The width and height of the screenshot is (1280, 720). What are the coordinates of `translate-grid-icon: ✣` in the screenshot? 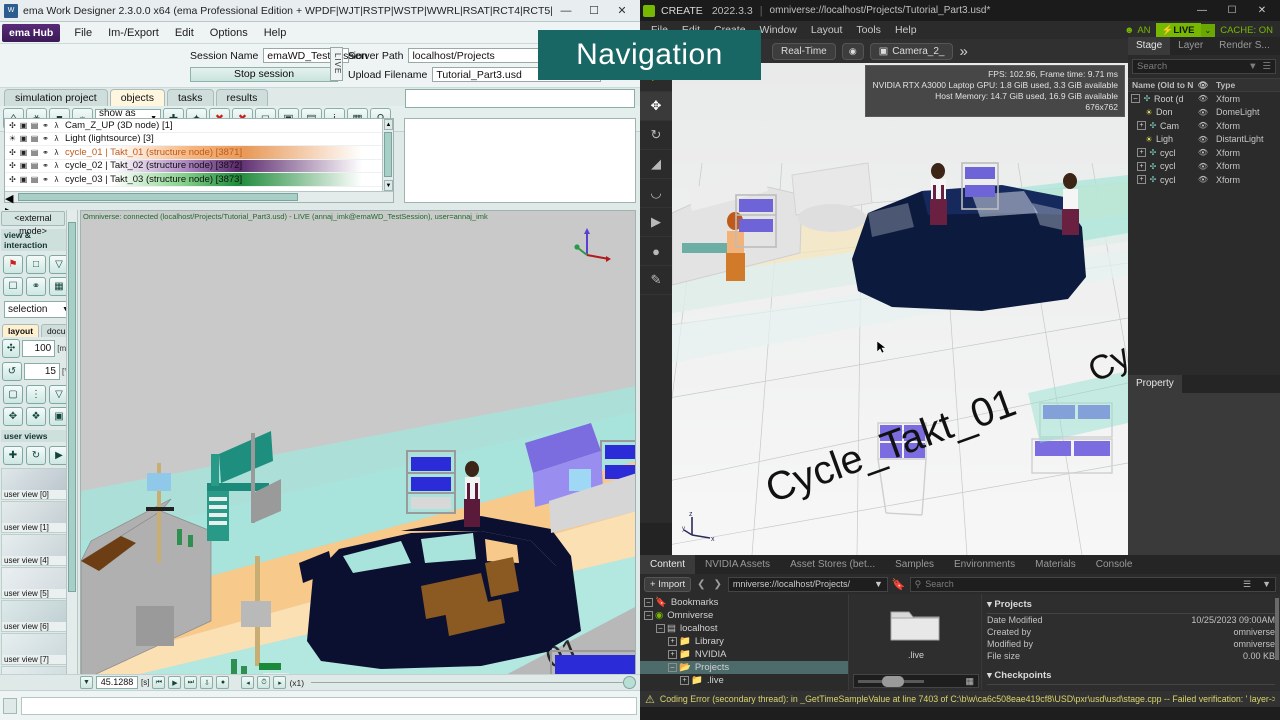 It's located at (11, 348).